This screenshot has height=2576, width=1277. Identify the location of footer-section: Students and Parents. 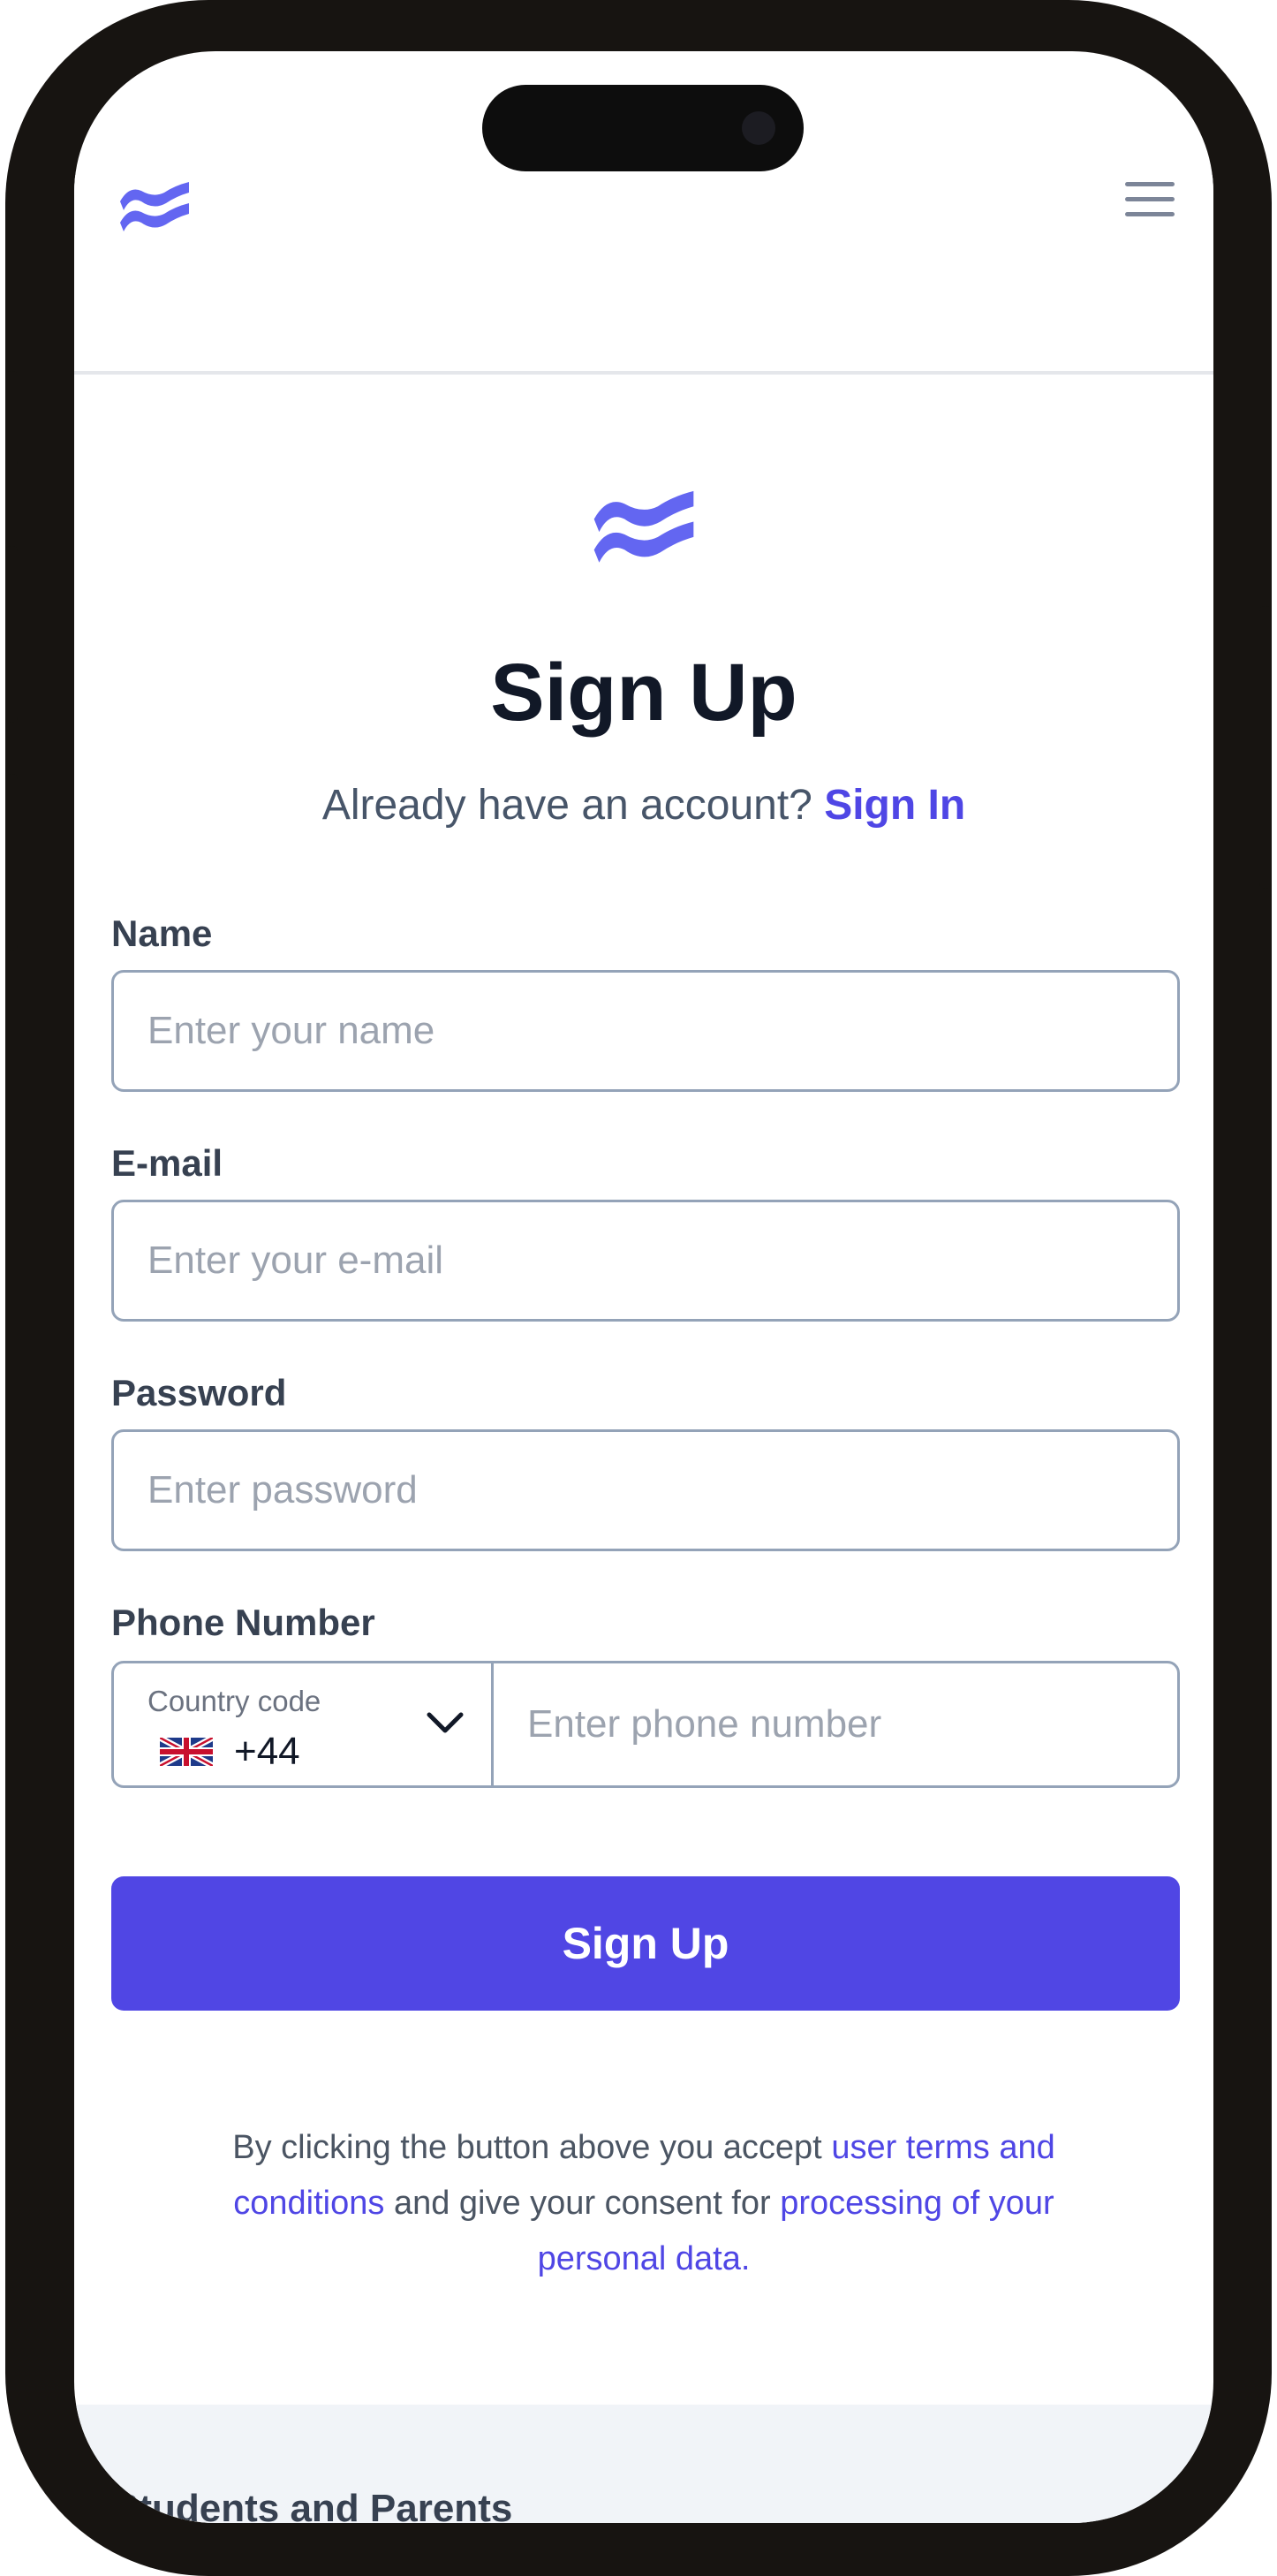
(643, 2464).